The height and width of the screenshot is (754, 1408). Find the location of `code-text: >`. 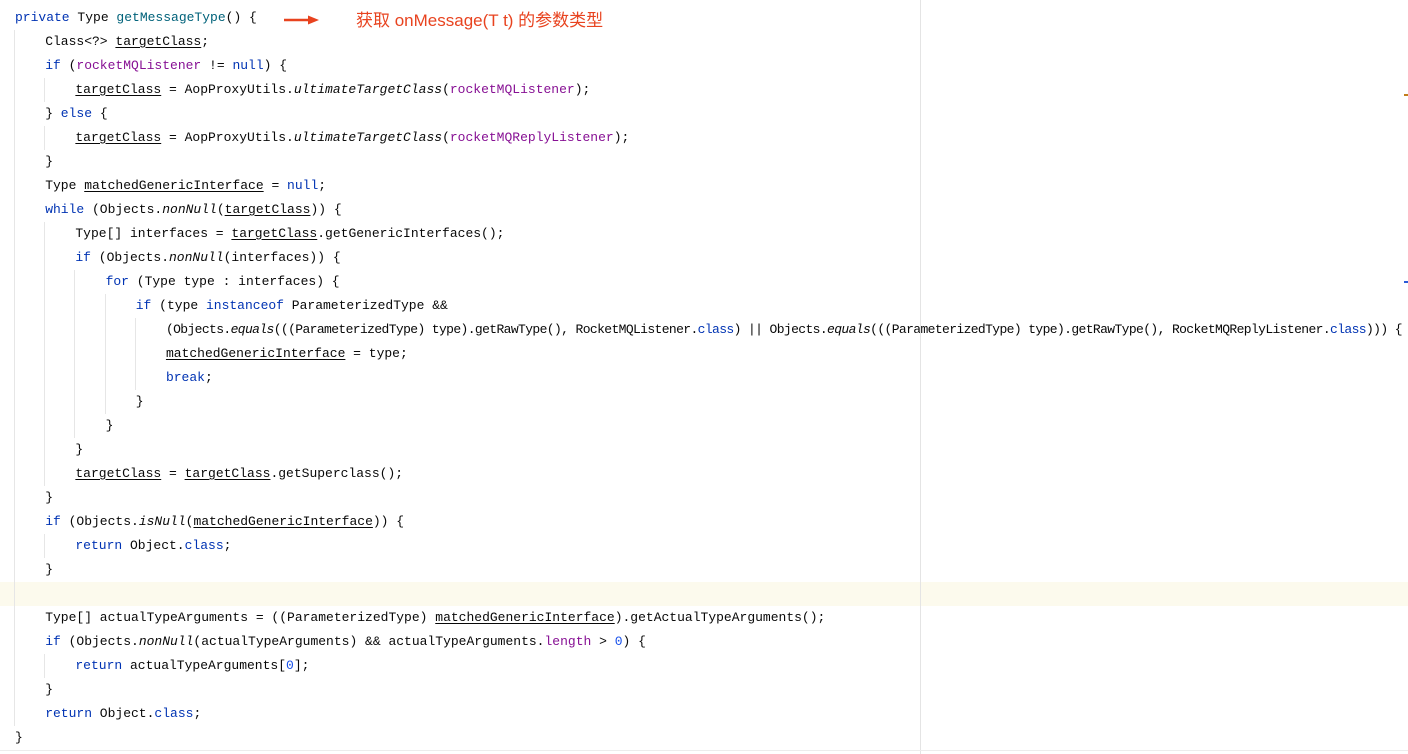

code-text: > is located at coordinates (603, 641).